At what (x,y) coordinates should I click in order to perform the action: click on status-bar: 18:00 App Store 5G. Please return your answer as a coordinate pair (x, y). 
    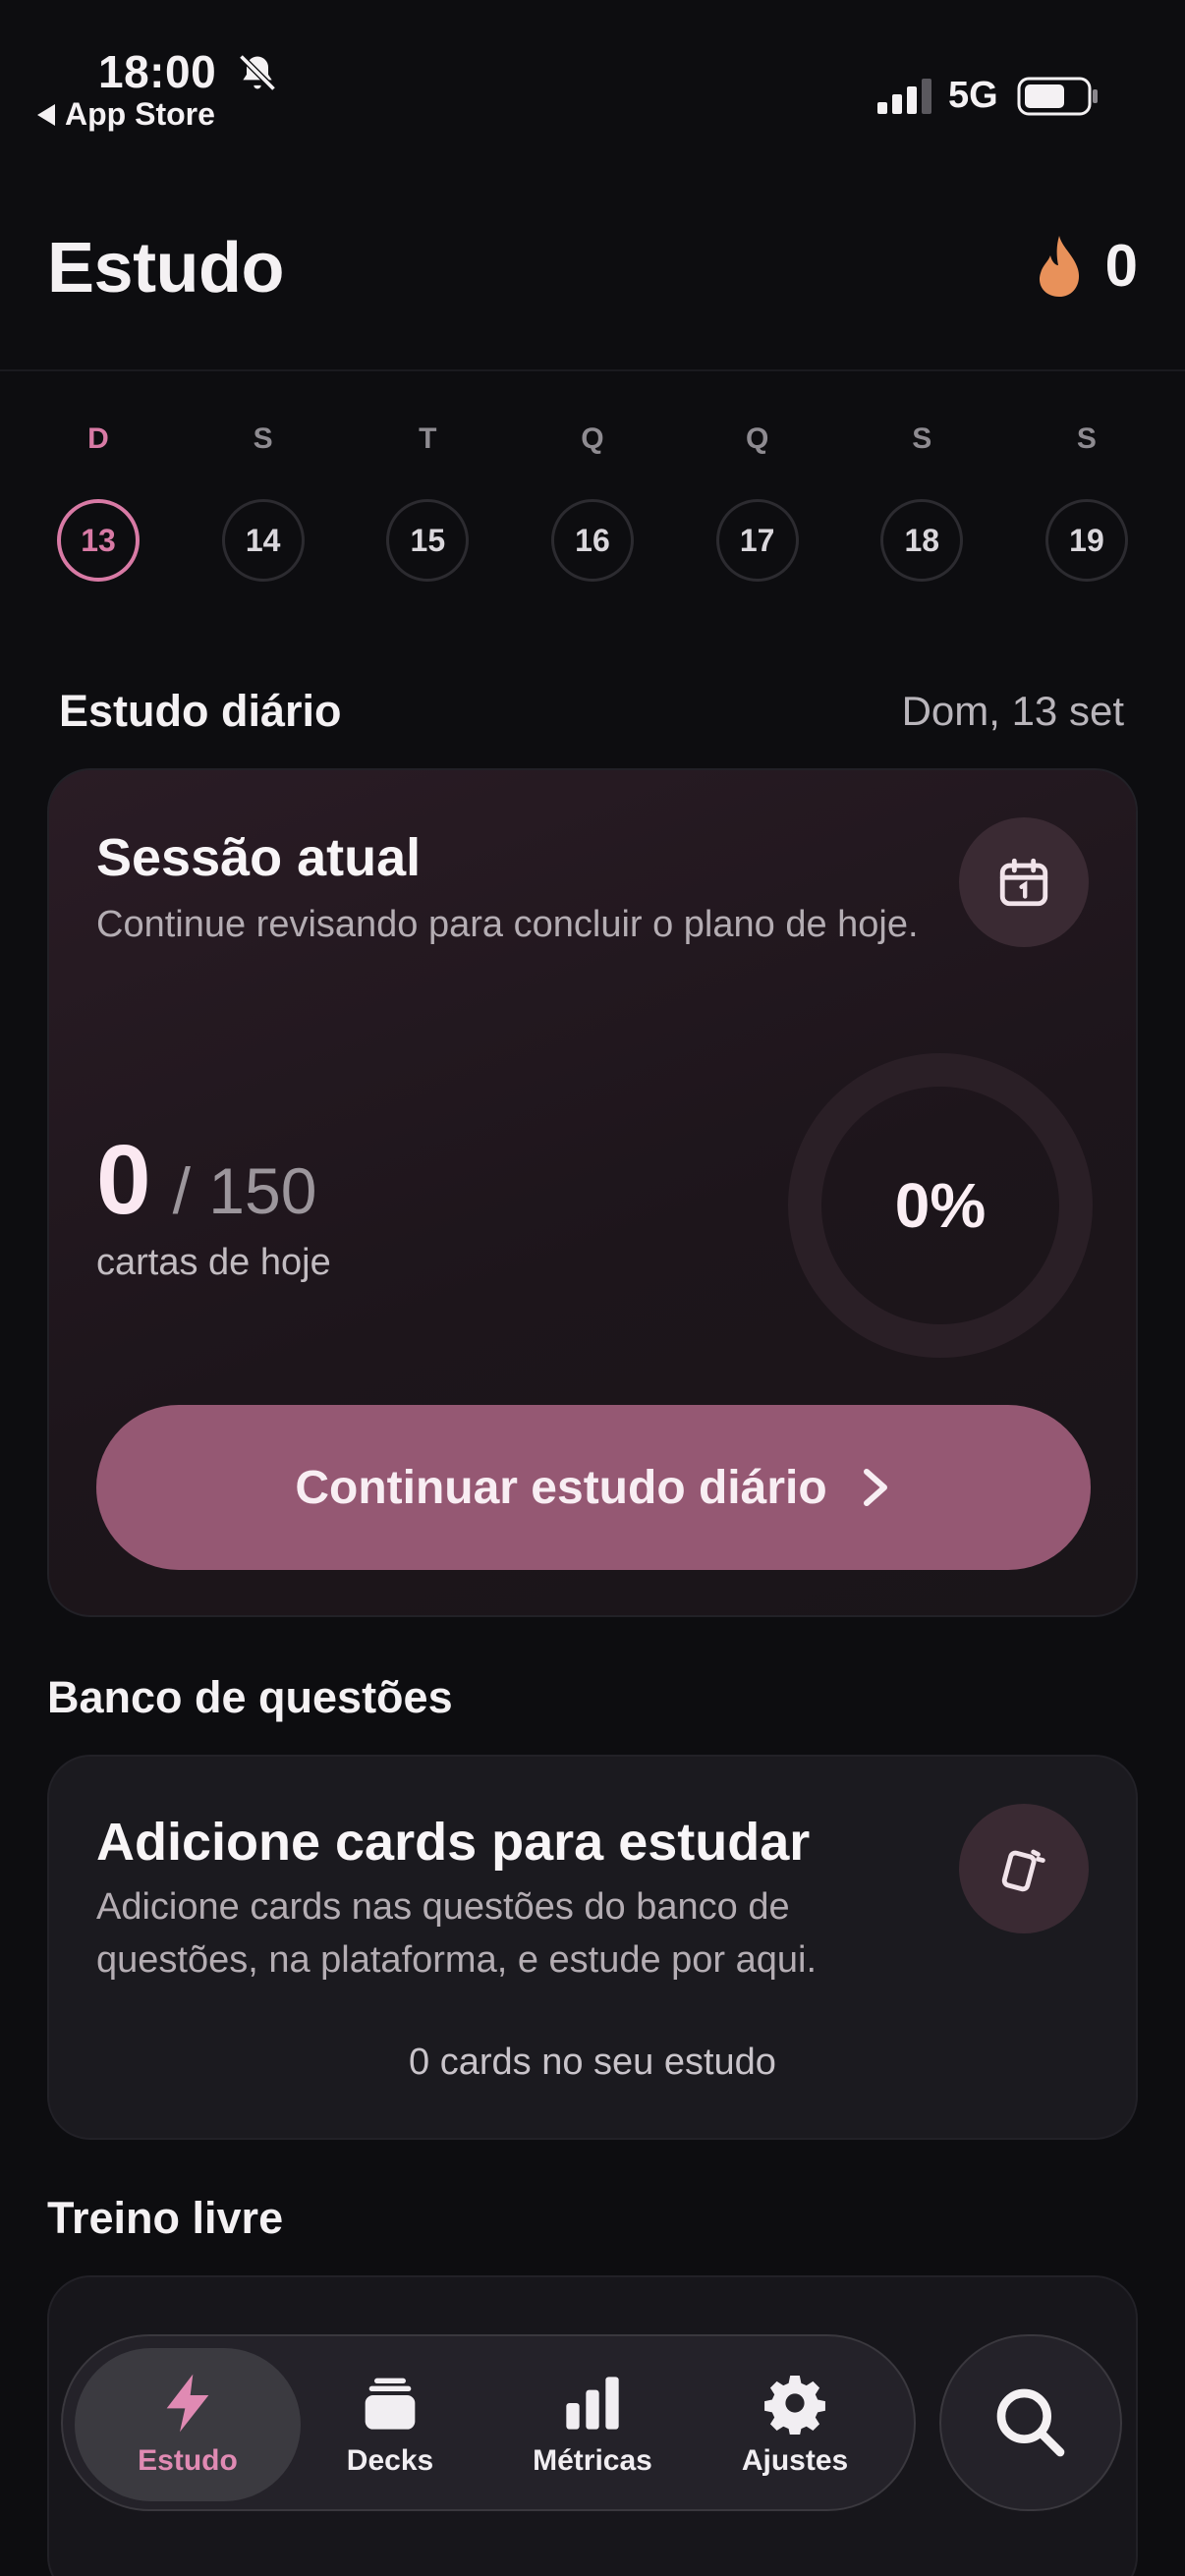
    Looking at the image, I should click on (592, 73).